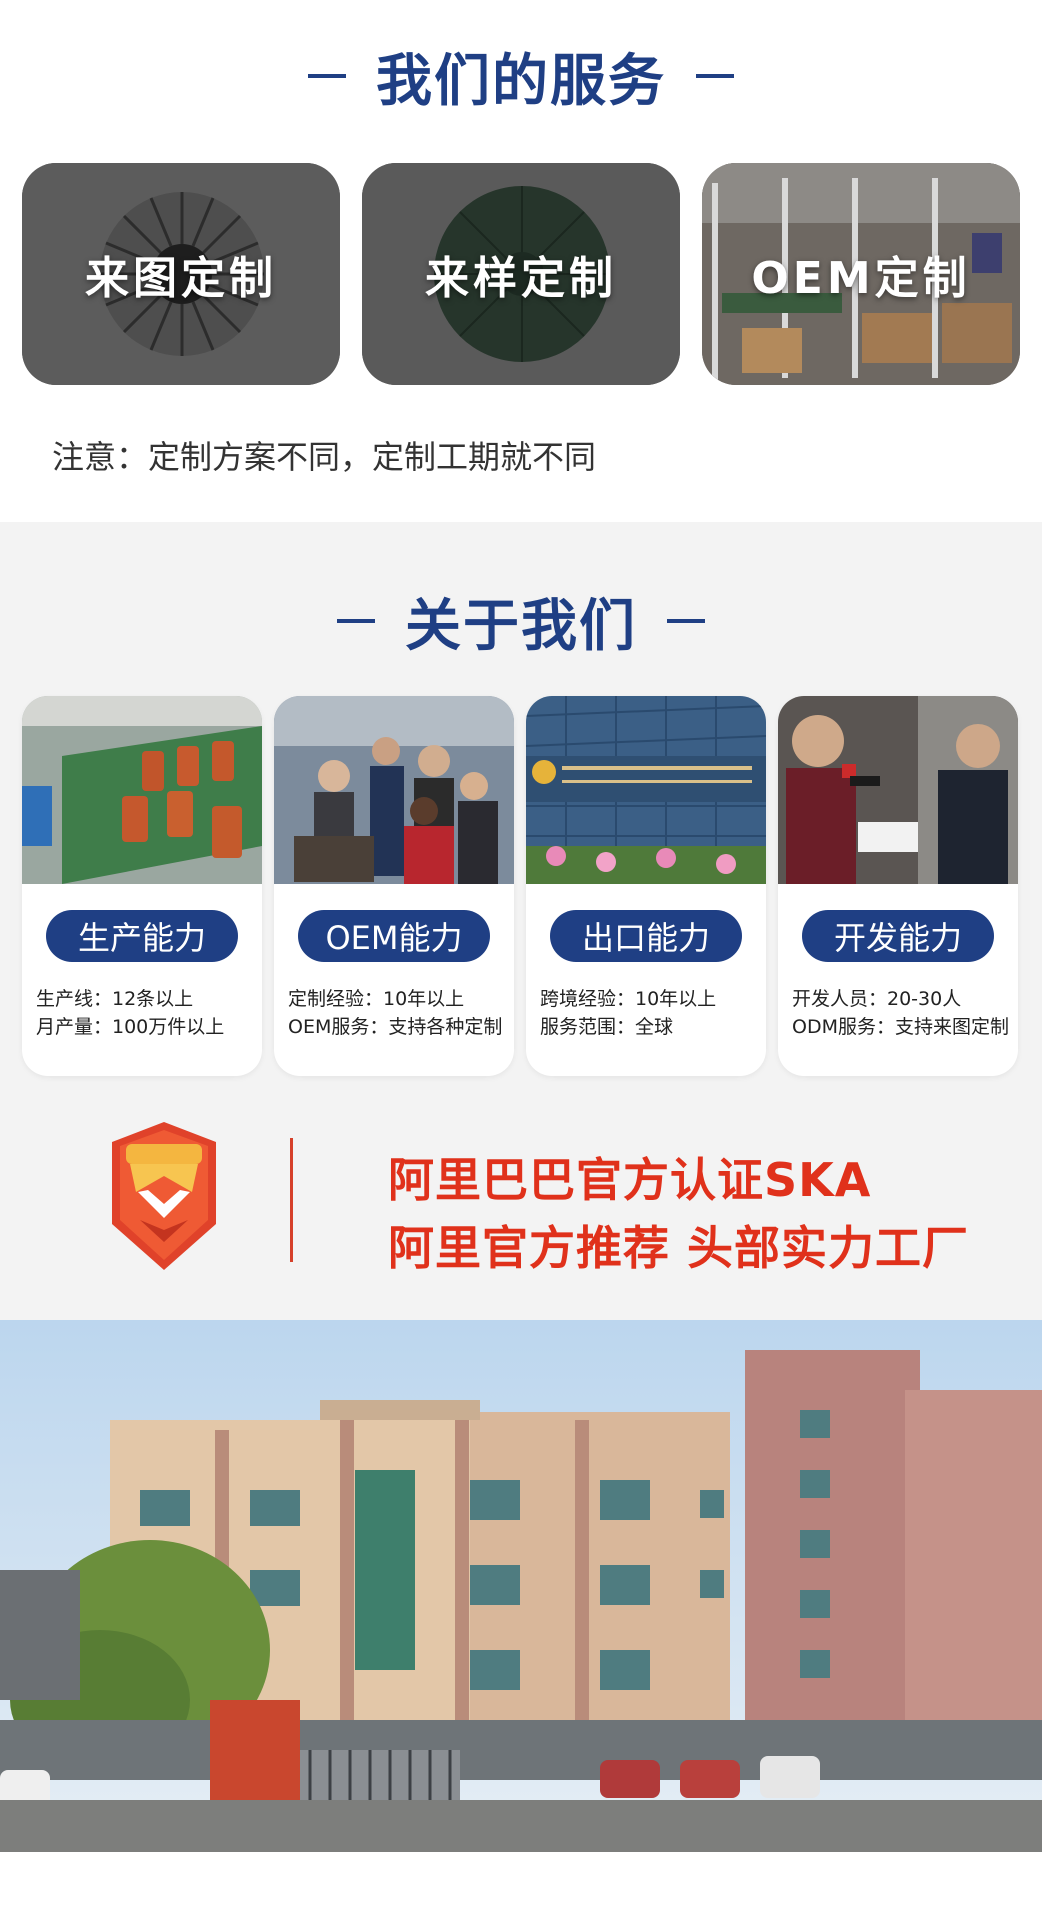 The height and width of the screenshot is (1920, 1042). I want to click on service-card-label: 来图定制, so click(181, 278).